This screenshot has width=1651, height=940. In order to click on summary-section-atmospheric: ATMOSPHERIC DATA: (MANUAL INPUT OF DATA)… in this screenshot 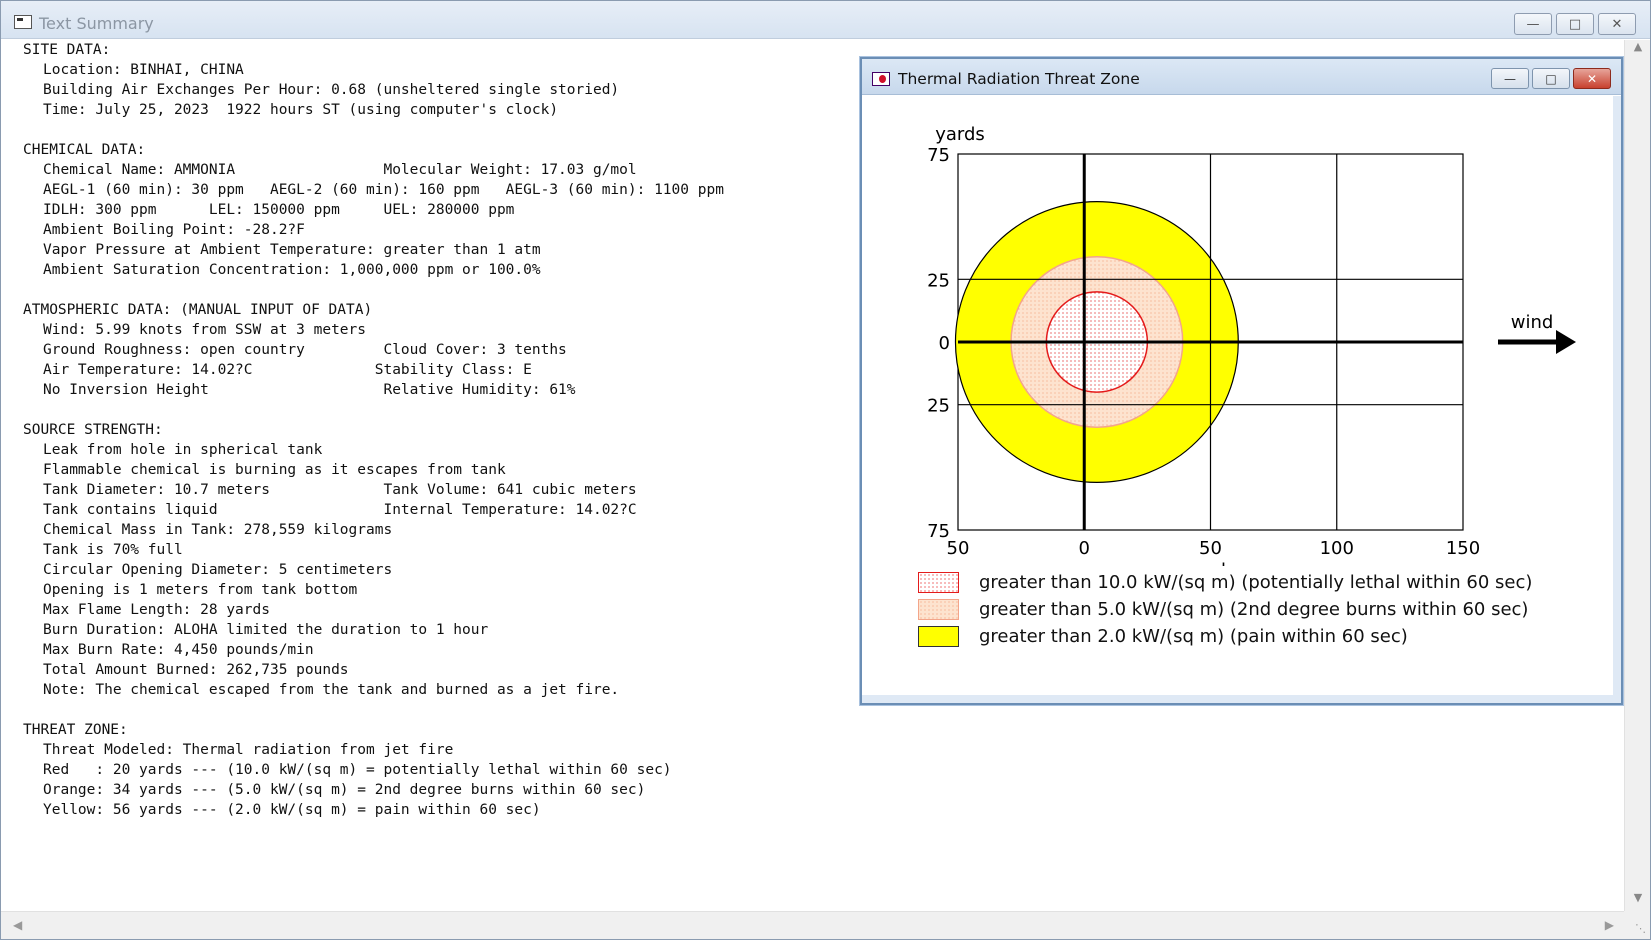, I will do `click(373, 350)`.